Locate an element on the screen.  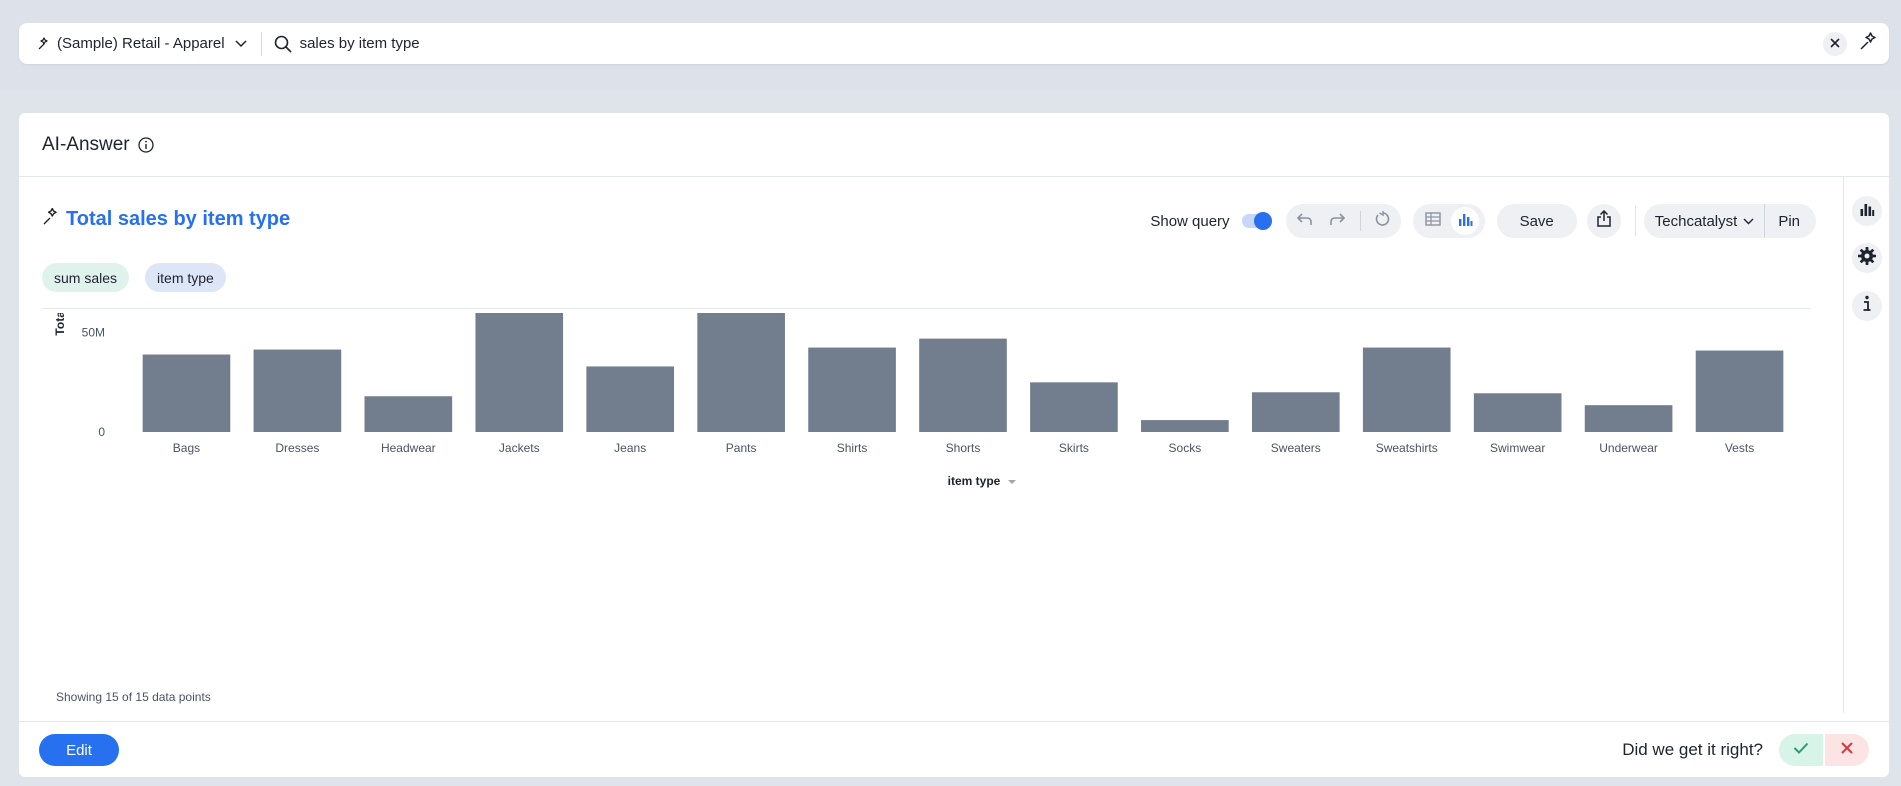
chart-config-button is located at coordinates (1867, 211).